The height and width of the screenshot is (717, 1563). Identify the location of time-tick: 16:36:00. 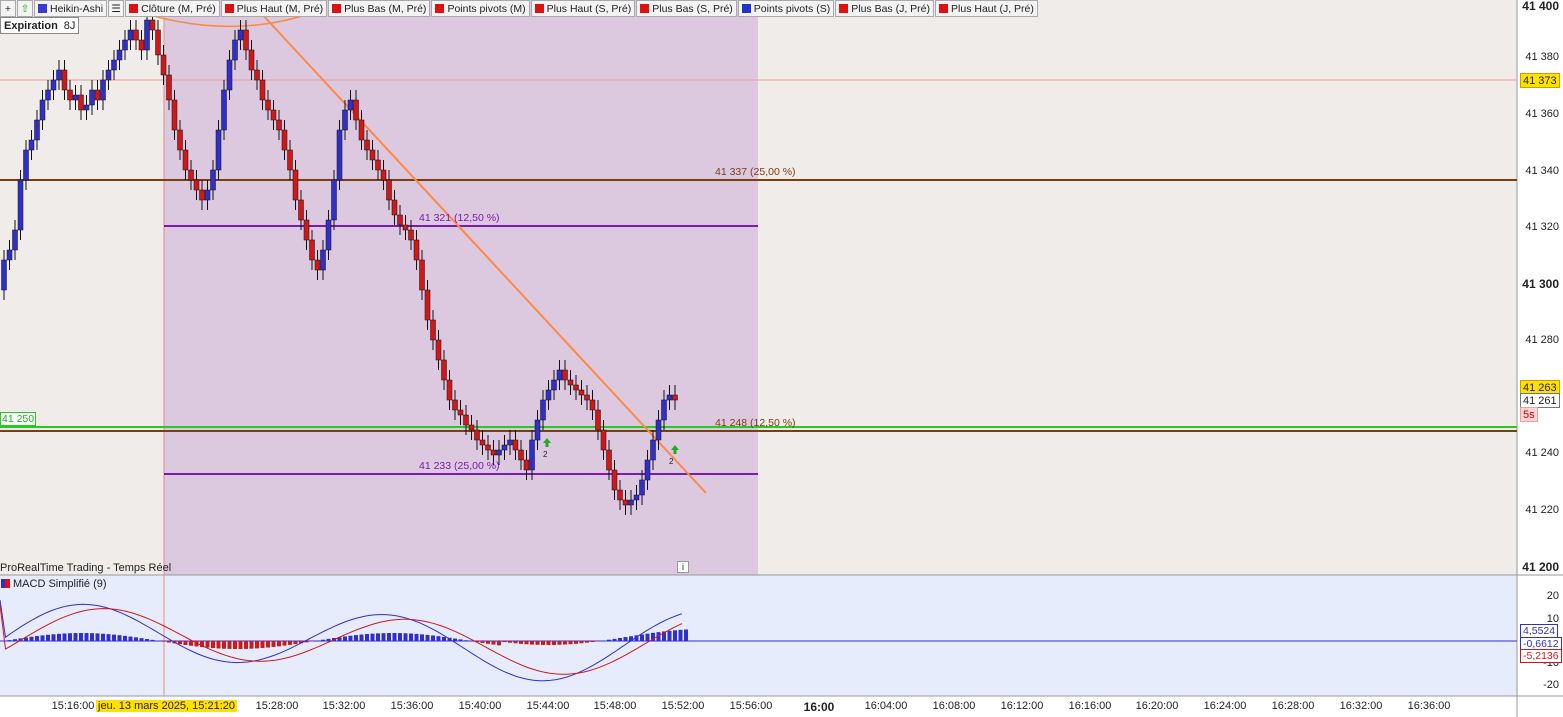
(1429, 706).